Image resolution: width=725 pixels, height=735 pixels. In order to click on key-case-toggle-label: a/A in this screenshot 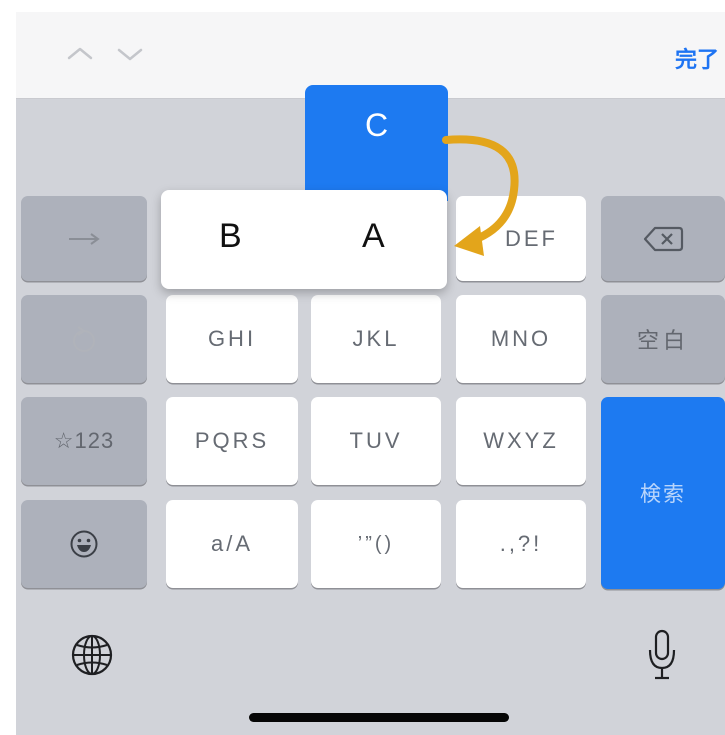, I will do `click(232, 543)`.